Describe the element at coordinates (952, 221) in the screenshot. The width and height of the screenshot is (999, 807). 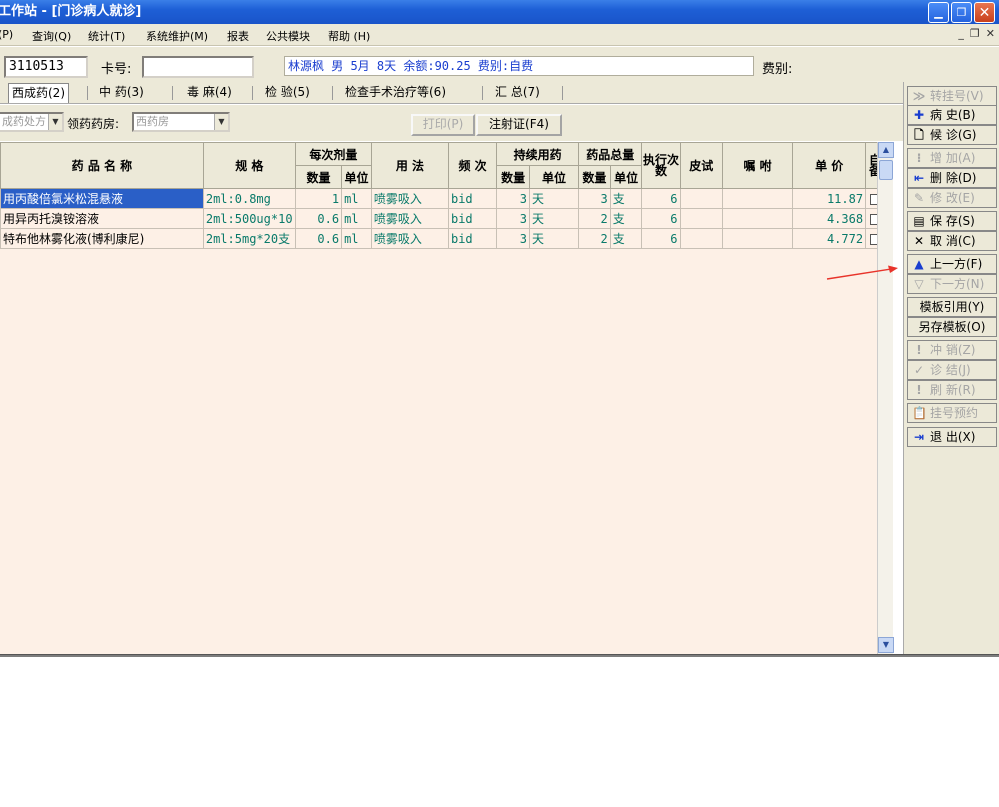
I see `side-button-6: ▤ 保 存(S)` at that location.